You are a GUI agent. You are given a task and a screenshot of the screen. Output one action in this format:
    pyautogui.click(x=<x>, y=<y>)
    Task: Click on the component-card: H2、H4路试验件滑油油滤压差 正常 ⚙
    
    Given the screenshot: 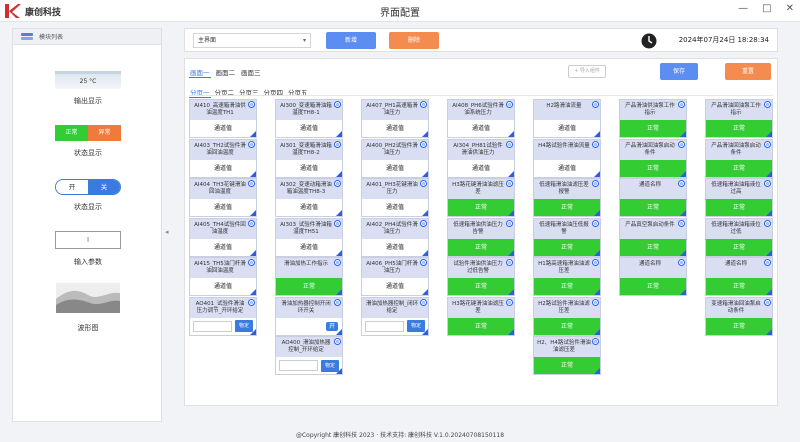 What is the action you would take?
    pyautogui.click(x=567, y=355)
    